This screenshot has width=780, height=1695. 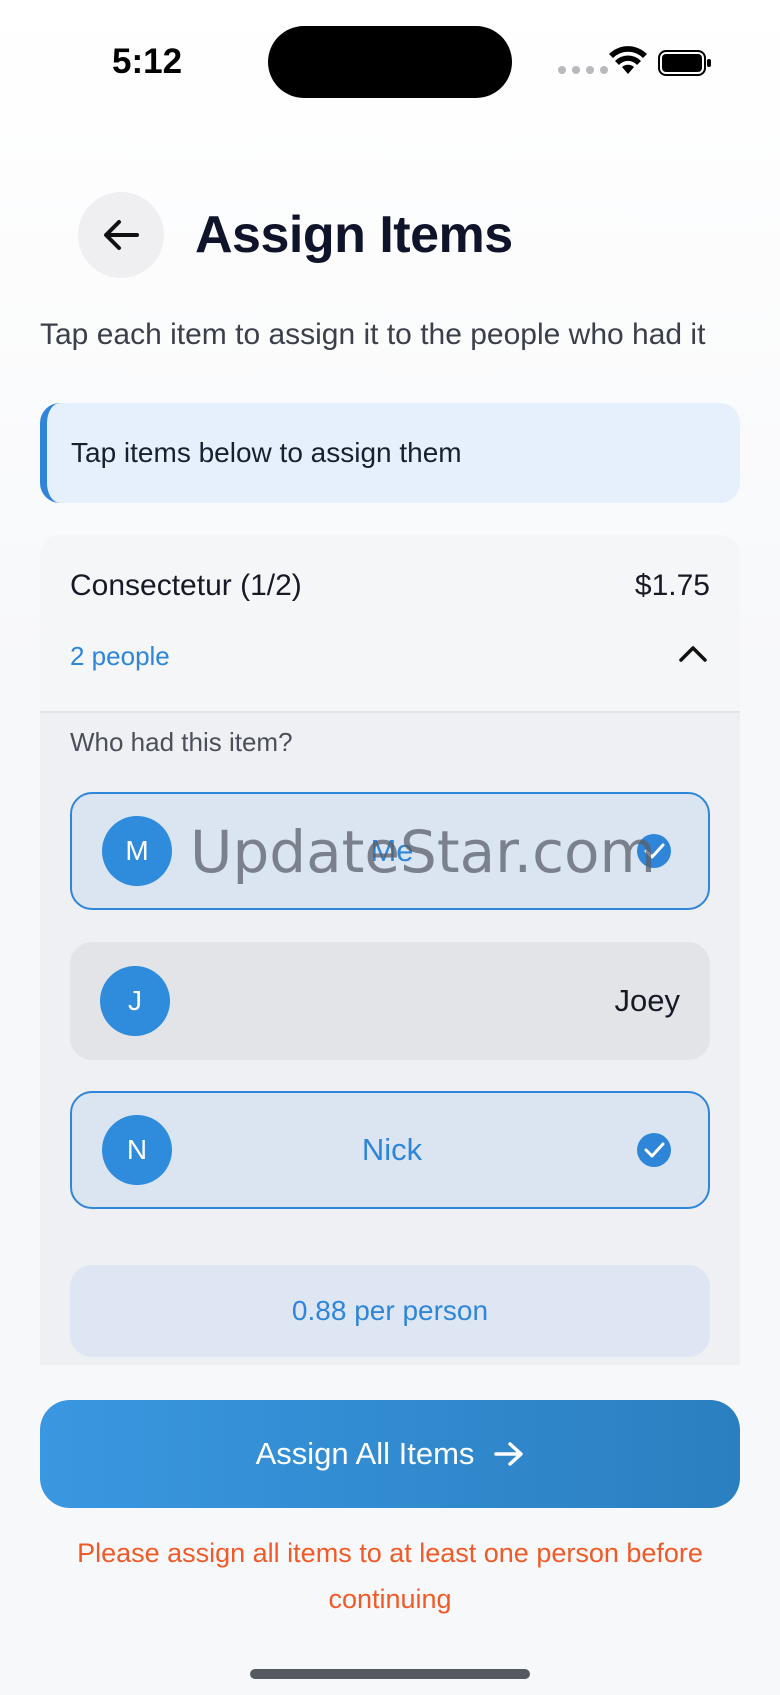 I want to click on home-indicator, so click(x=390, y=1674).